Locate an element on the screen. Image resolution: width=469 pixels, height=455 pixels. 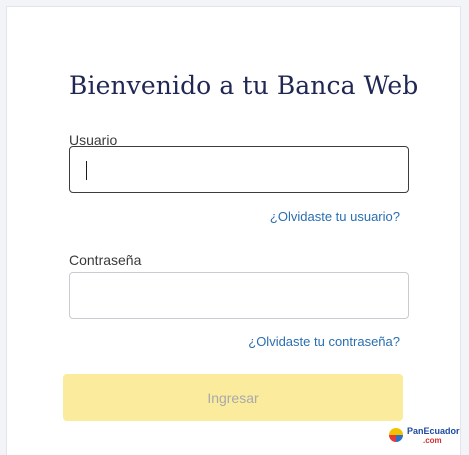
forgot-password-link: ¿Olvidaste tu contraseña? is located at coordinates (324, 341).